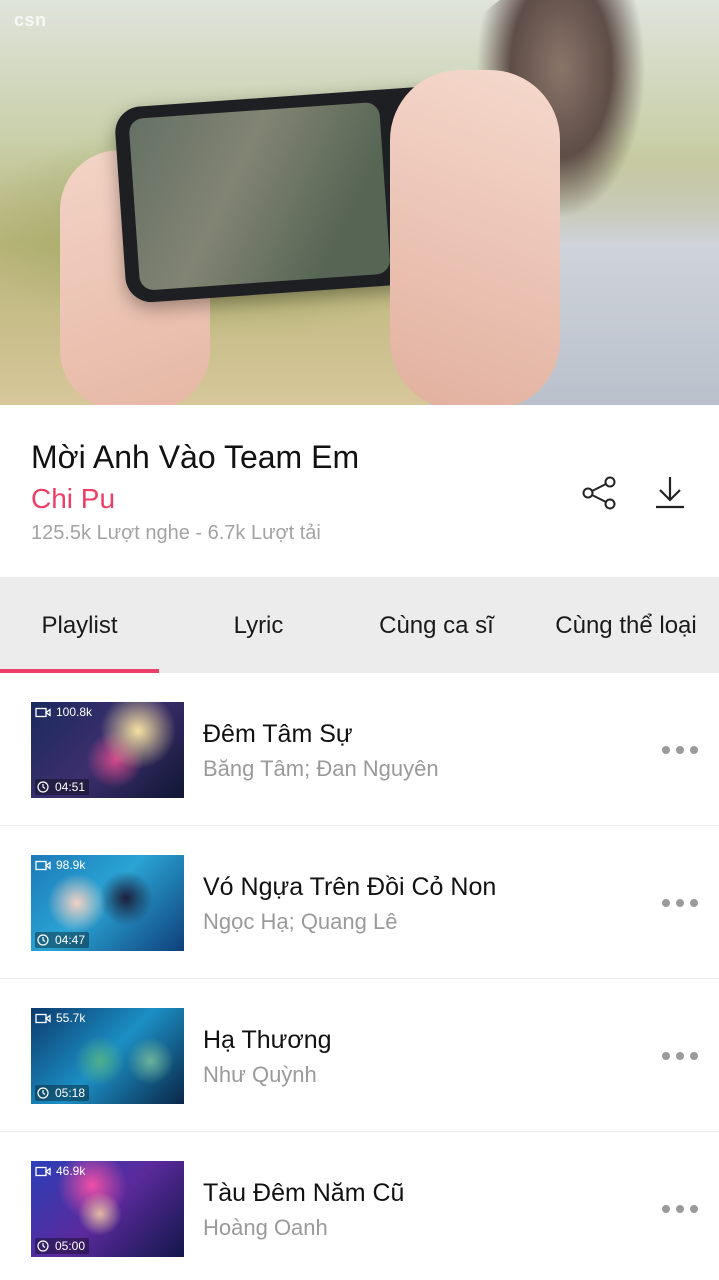 Image resolution: width=719 pixels, height=1280 pixels. Describe the element at coordinates (60, 1018) in the screenshot. I see `view-count: 55.7k` at that location.